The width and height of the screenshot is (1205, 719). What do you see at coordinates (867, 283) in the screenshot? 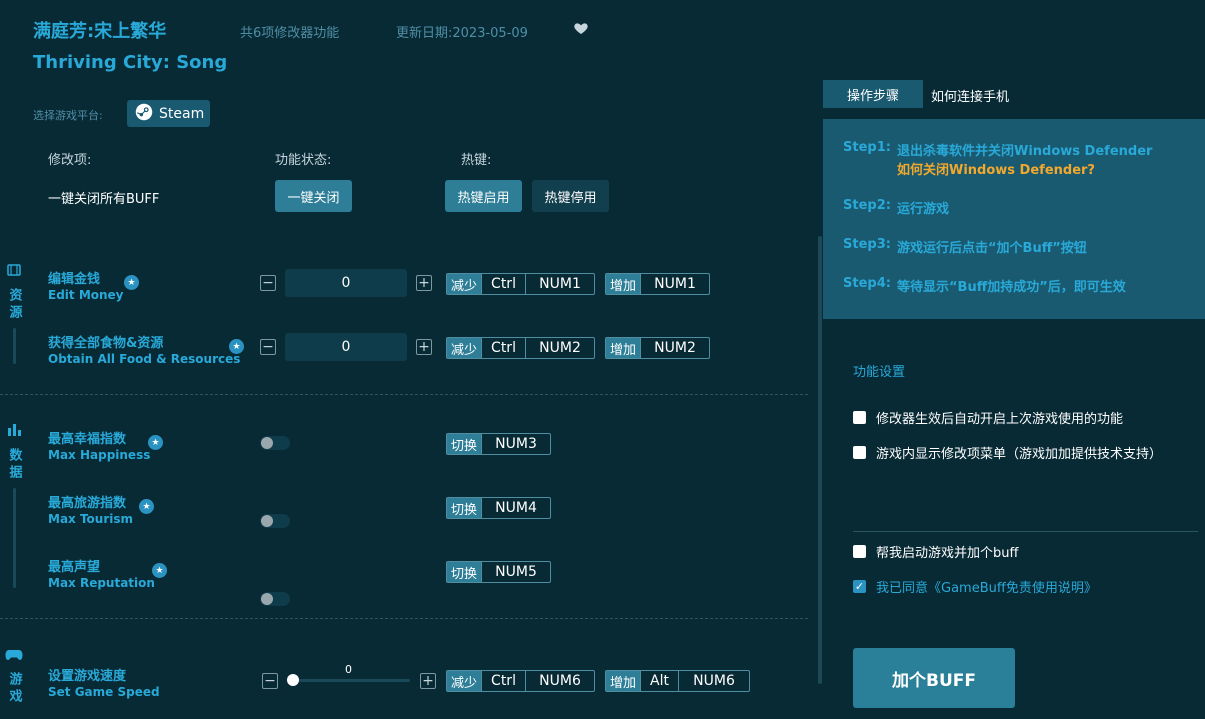
I see `step-4-label: Step4:` at bounding box center [867, 283].